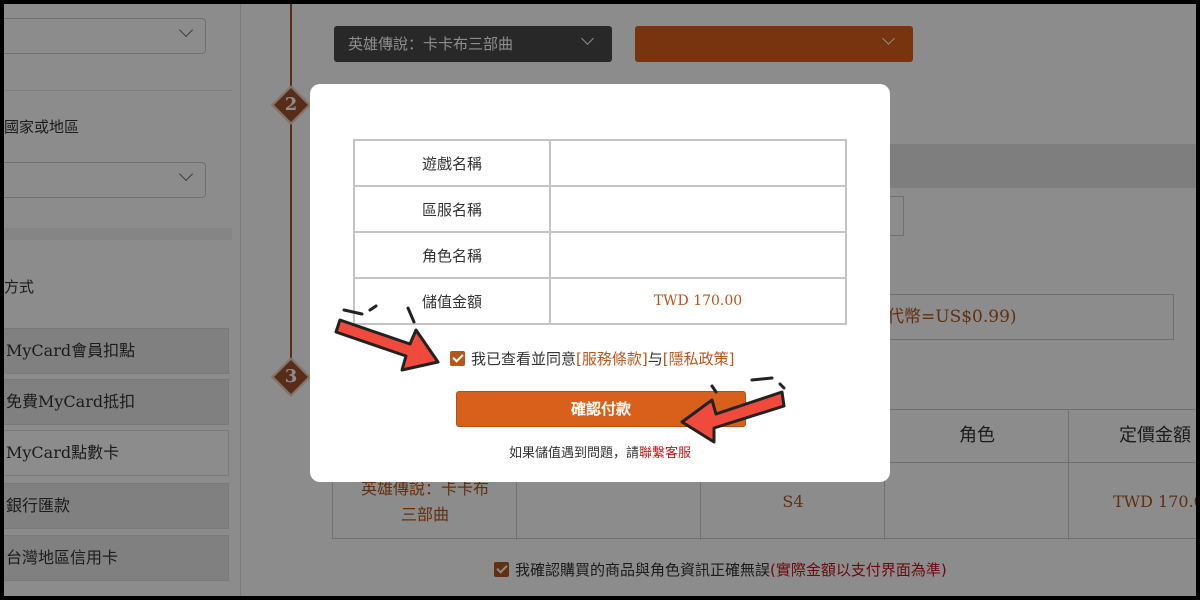 Image resolution: width=1200 pixels, height=600 pixels. I want to click on terms-link: [服務條款], so click(612, 359).